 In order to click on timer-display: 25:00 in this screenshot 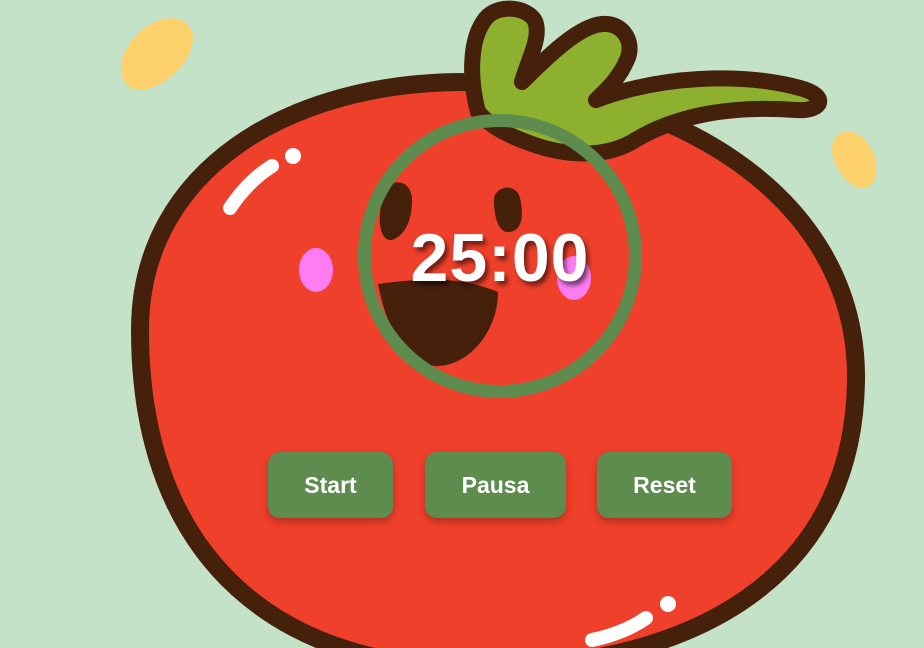, I will do `click(500, 258)`.